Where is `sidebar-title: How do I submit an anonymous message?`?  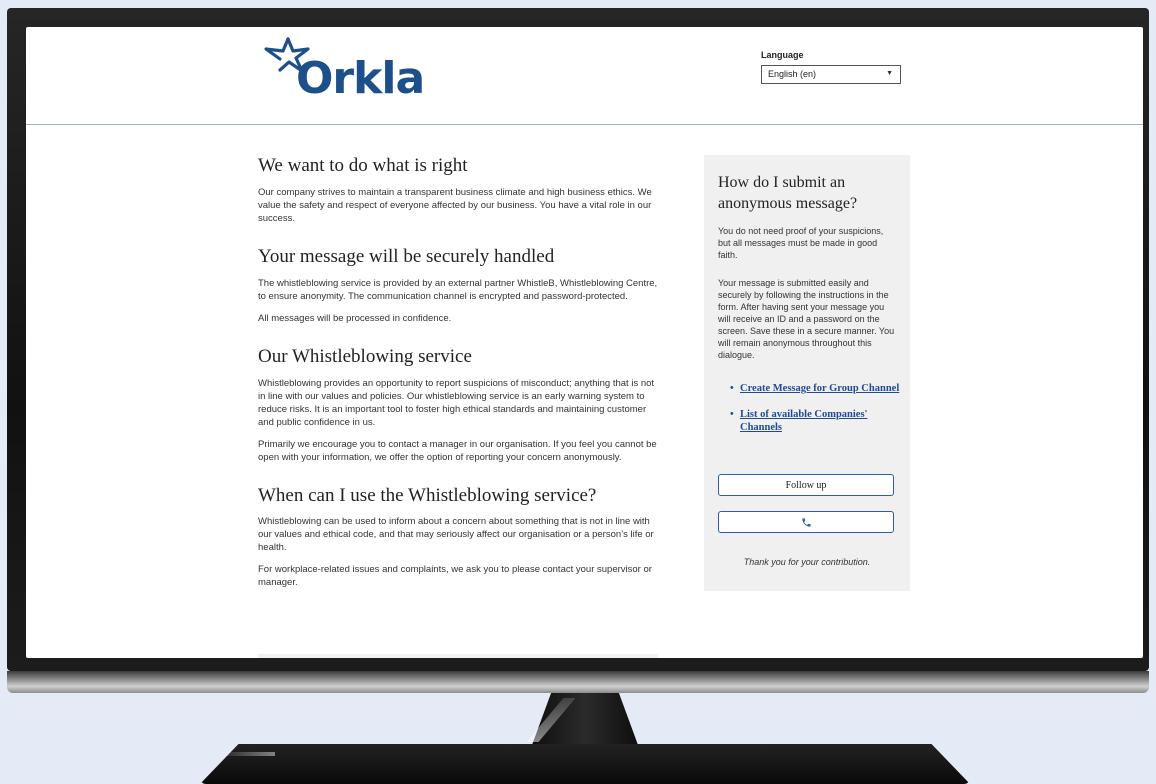
sidebar-title: How do I submit an anonymous message? is located at coordinates (788, 193).